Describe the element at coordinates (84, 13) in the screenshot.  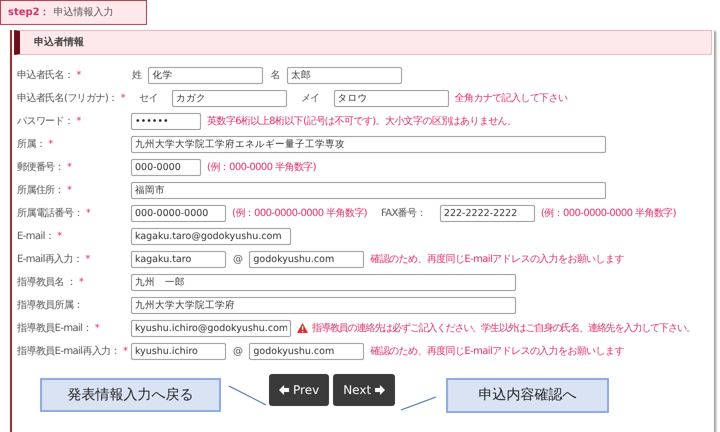
I see `step-title: 申込情報入力` at that location.